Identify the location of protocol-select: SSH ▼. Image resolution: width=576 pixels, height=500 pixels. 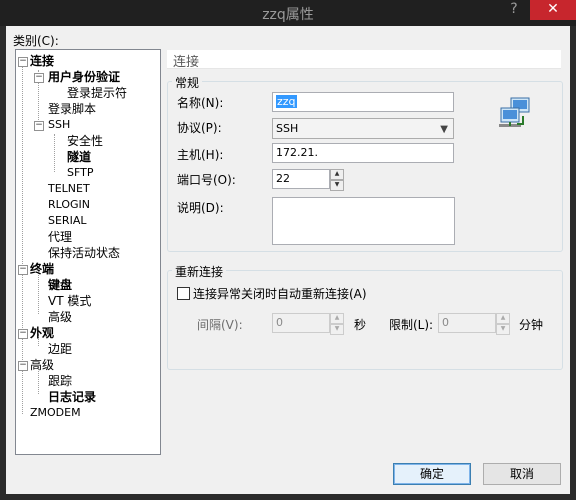
(363, 128).